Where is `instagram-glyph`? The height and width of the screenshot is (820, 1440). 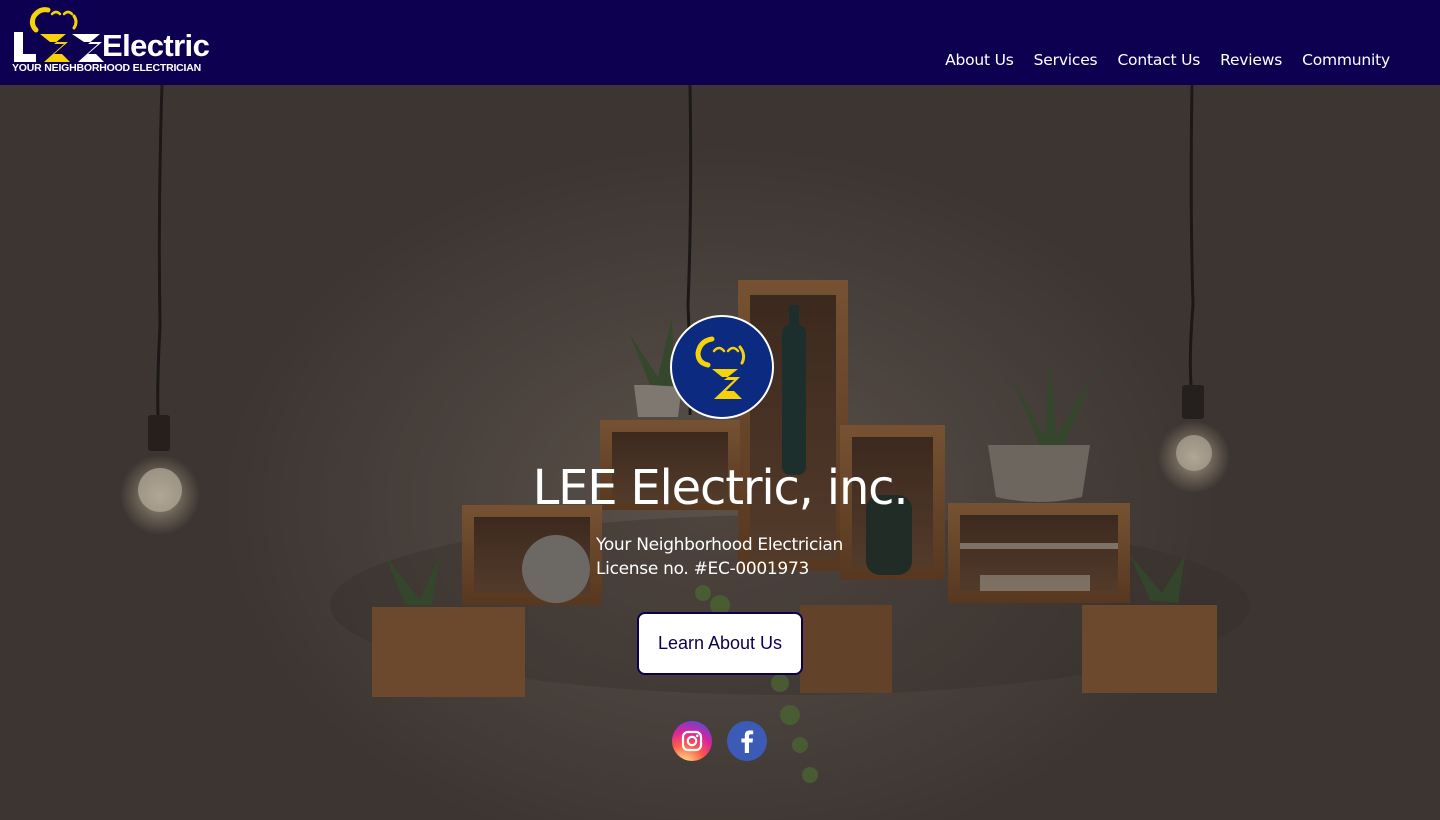
instagram-glyph is located at coordinates (692, 741).